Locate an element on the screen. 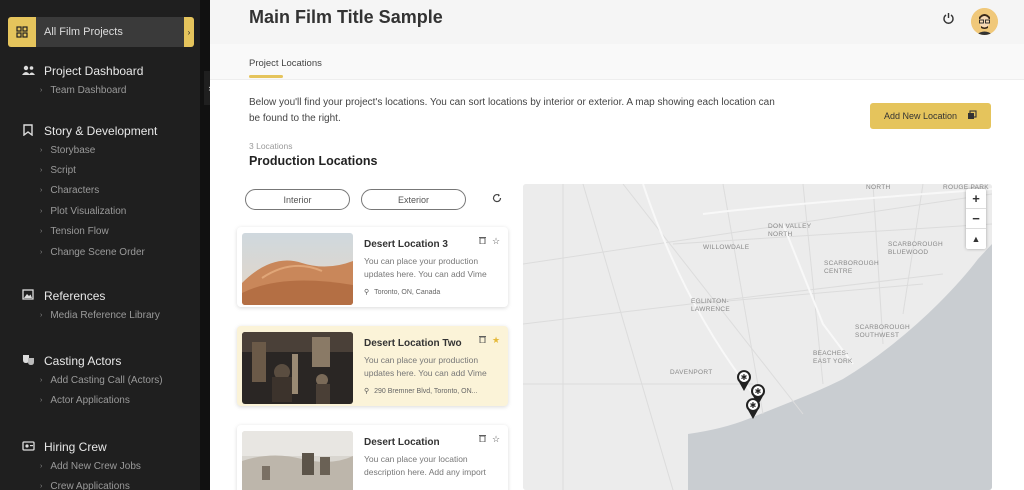  location-title: Desert Location 3 is located at coordinates (406, 244).